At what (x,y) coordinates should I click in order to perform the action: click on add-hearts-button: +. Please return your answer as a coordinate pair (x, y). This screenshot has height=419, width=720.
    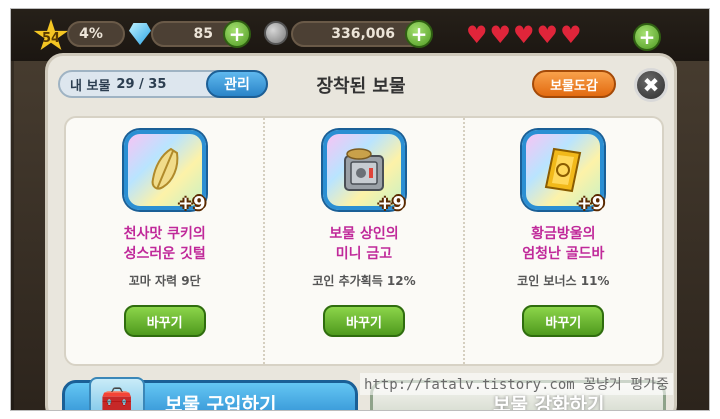
    Looking at the image, I should click on (647, 37).